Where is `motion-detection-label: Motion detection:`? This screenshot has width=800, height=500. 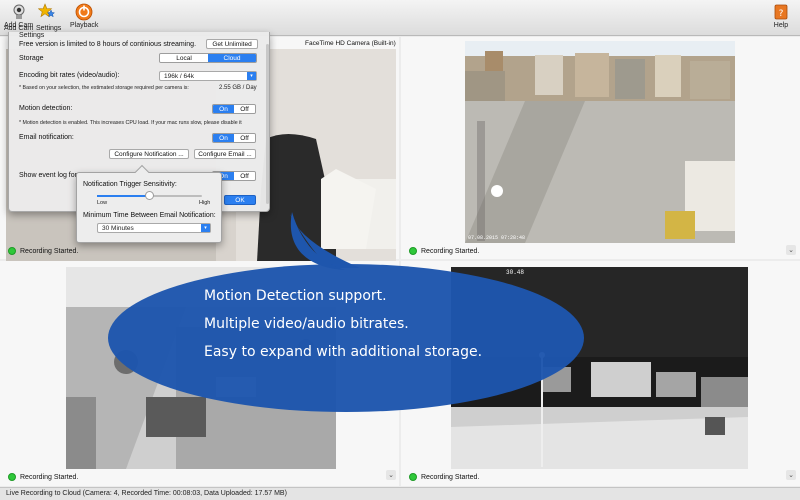
motion-detection-label: Motion detection: is located at coordinates (46, 108).